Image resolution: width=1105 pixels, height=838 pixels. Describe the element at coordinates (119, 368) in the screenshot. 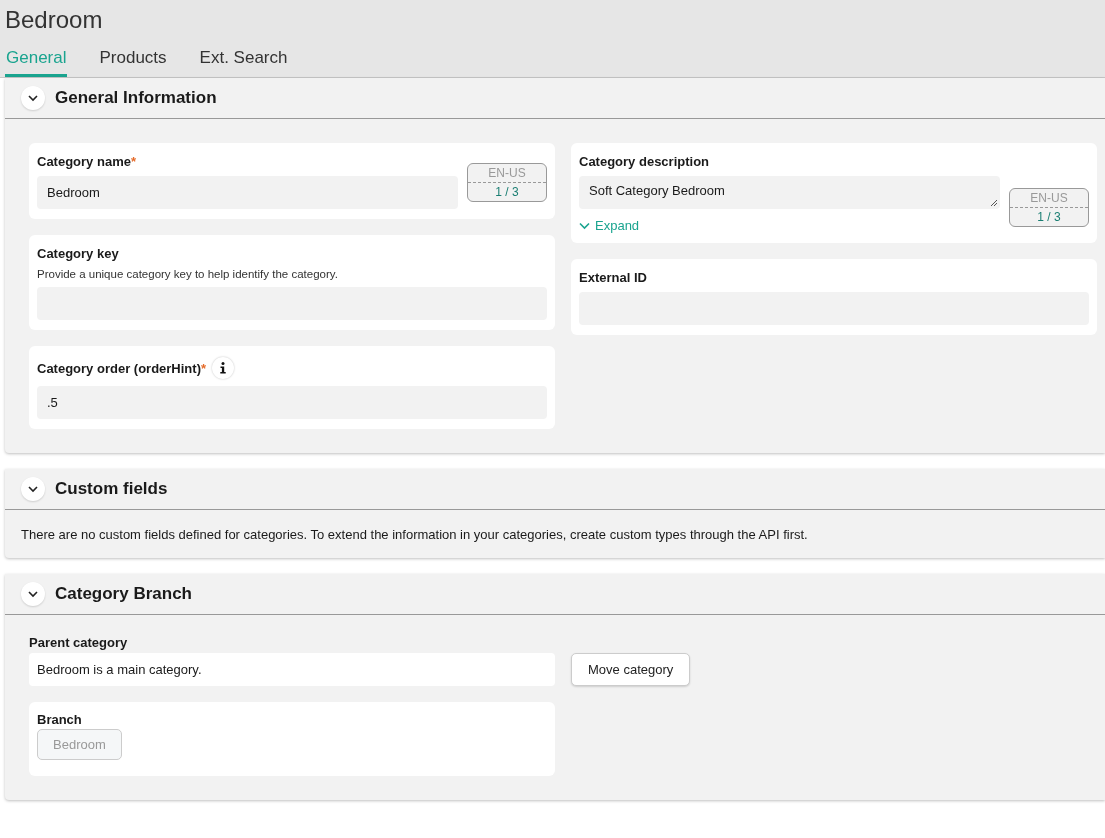

I see `field-label: Category order (orderHint)` at that location.